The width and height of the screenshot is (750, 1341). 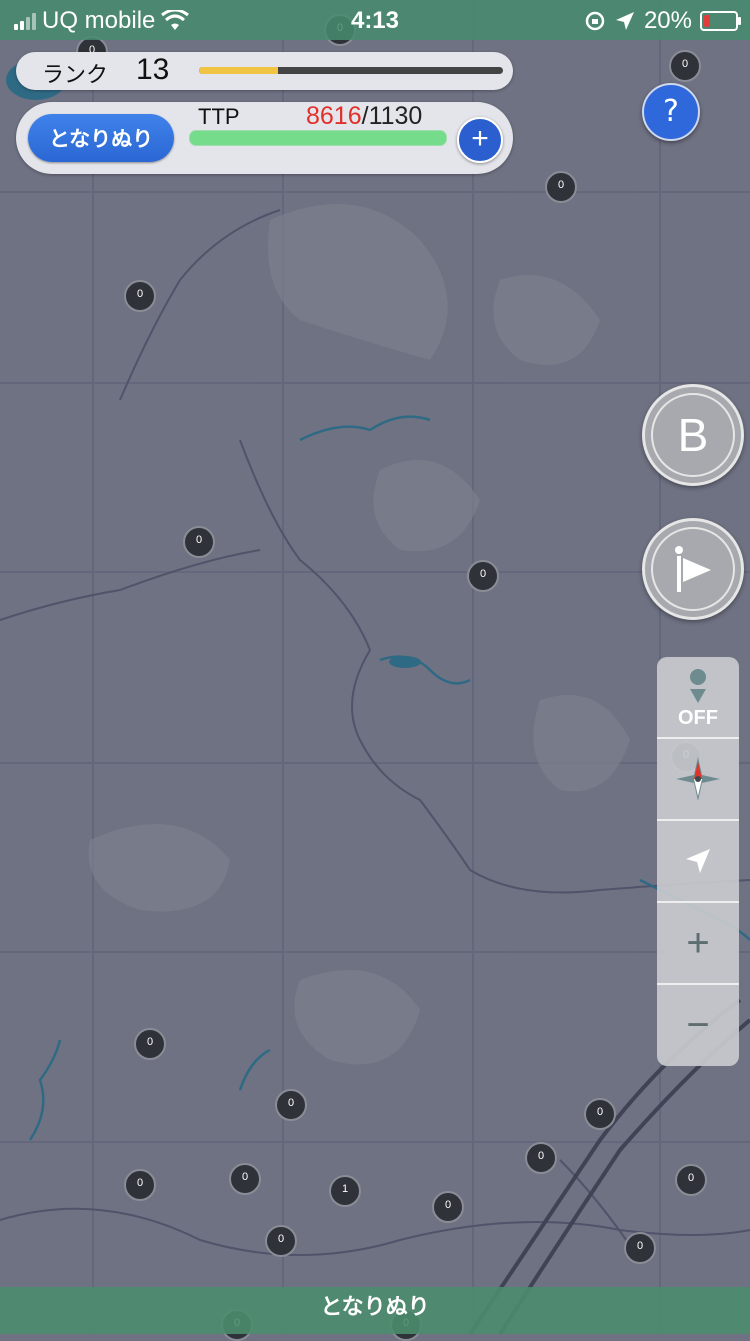 I want to click on navigation-arrow-icon, so click(x=698, y=861).